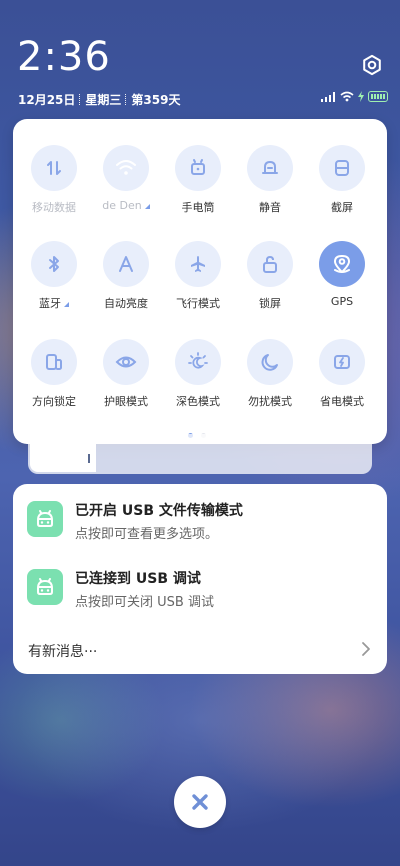  I want to click on clear-all-button, so click(200, 802).